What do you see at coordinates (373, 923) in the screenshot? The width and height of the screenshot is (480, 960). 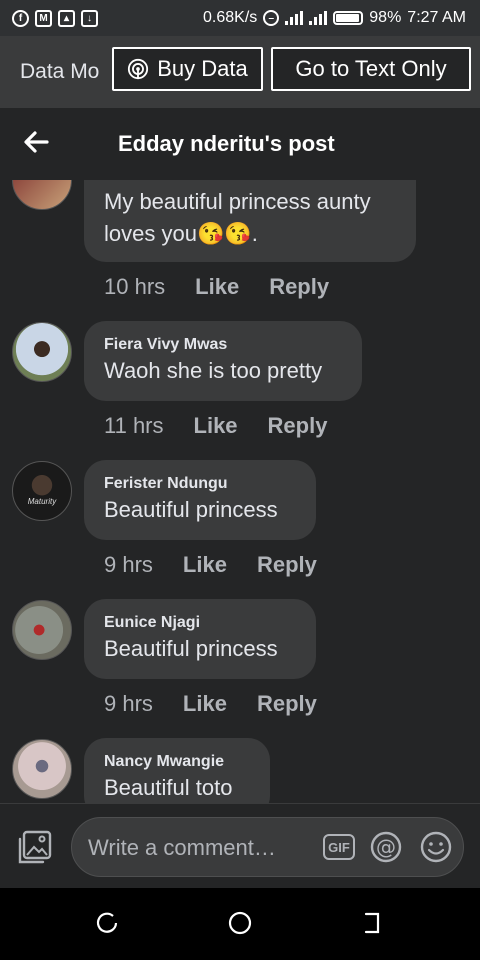 I see `back-icon` at bounding box center [373, 923].